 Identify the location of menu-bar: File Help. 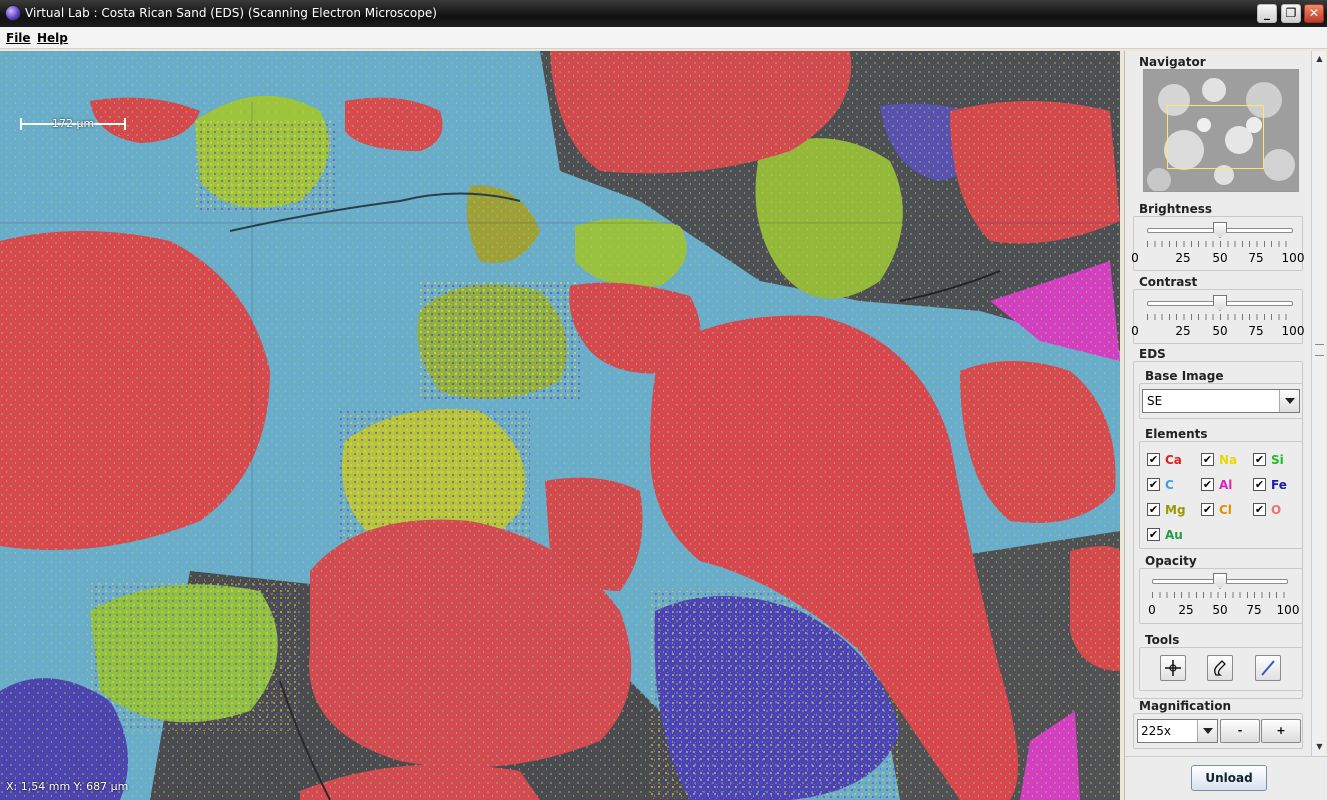
(663, 38).